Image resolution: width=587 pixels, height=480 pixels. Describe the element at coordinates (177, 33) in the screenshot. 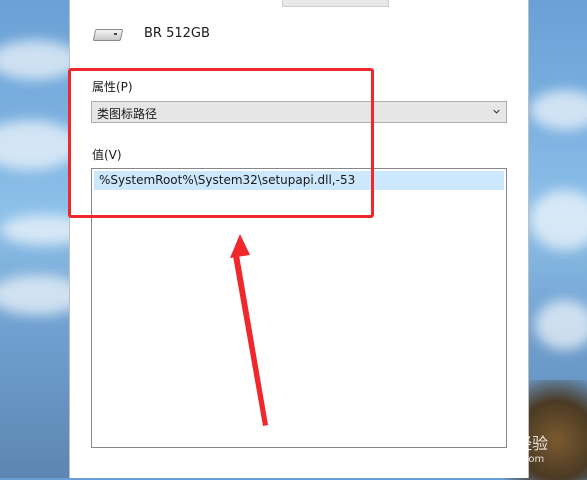

I see `device-name: BR 512GB` at that location.